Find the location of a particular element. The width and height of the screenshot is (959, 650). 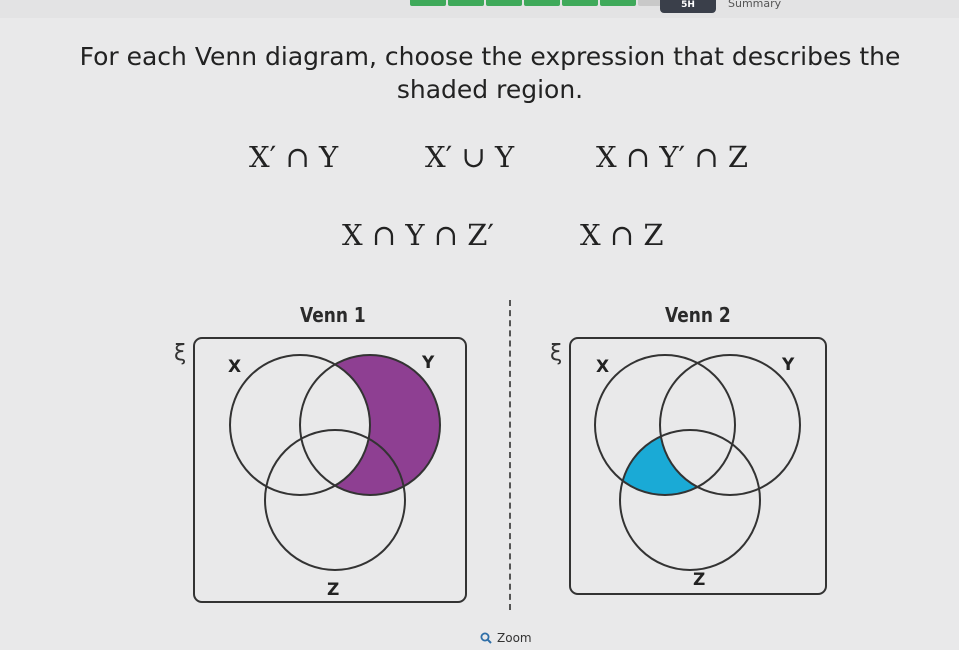

zoom-button: Zoom is located at coordinates (506, 638).